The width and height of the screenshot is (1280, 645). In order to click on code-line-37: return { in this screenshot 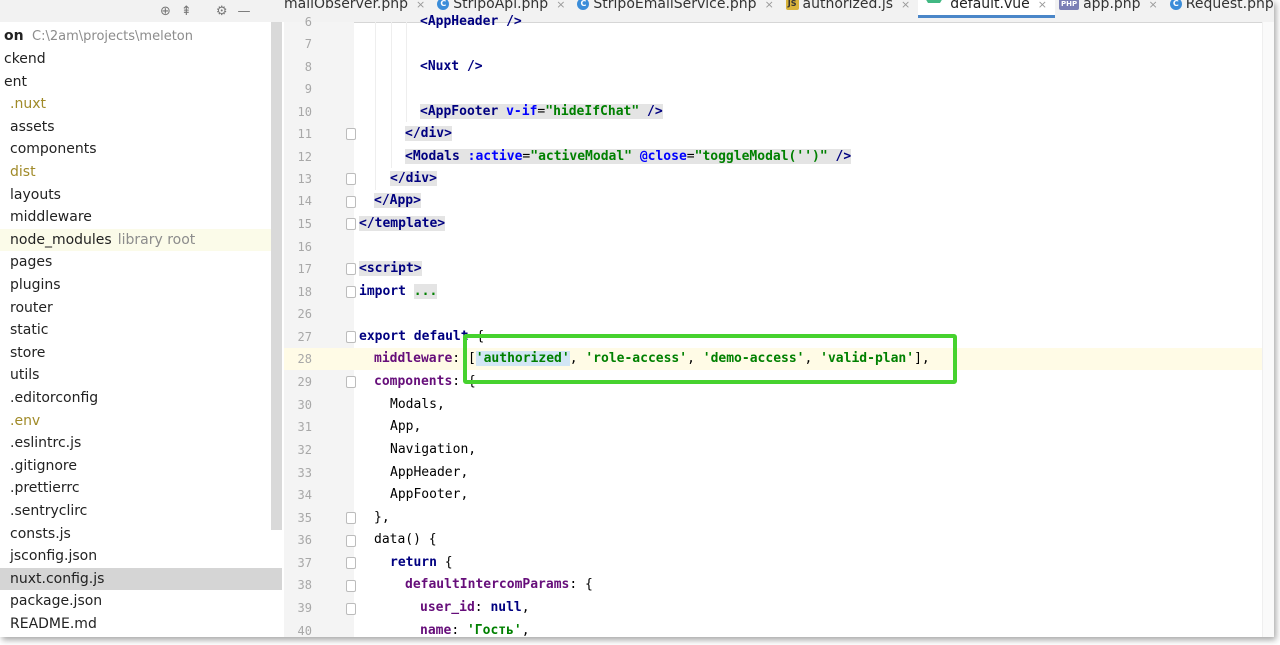, I will do `click(421, 563)`.